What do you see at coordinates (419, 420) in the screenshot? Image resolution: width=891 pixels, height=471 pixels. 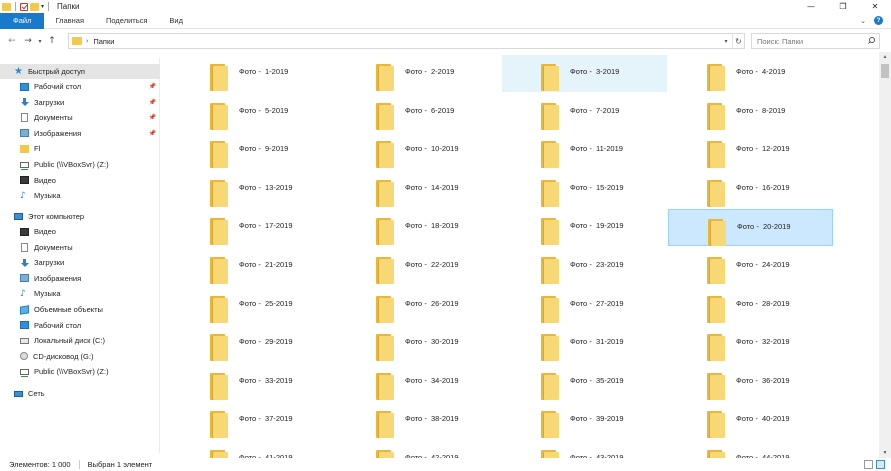 I see `folder-item: Фото - 38-2019` at bounding box center [419, 420].